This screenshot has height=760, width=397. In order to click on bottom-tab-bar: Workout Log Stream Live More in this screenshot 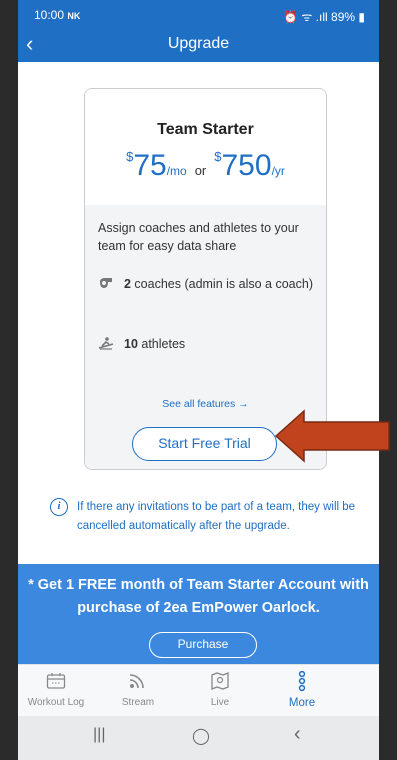, I will do `click(198, 690)`.